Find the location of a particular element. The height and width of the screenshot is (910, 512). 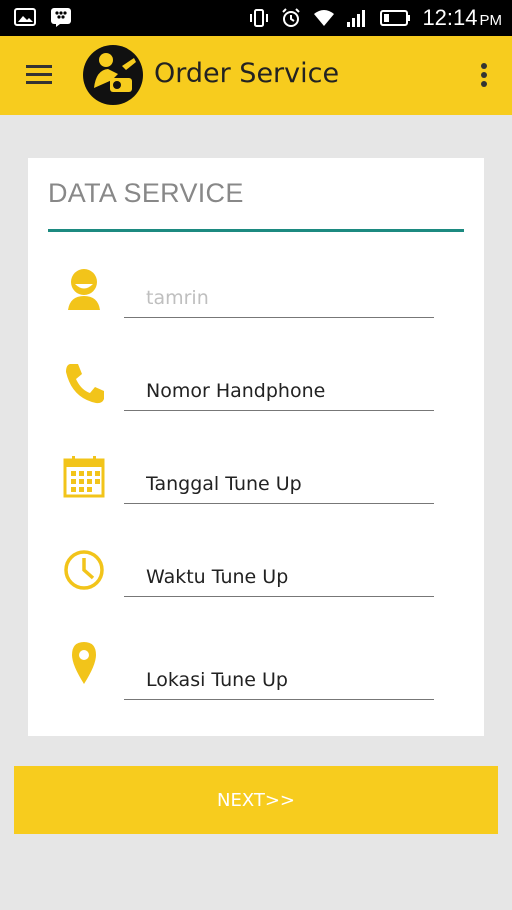

gallery-icon is located at coordinates (25, 17).